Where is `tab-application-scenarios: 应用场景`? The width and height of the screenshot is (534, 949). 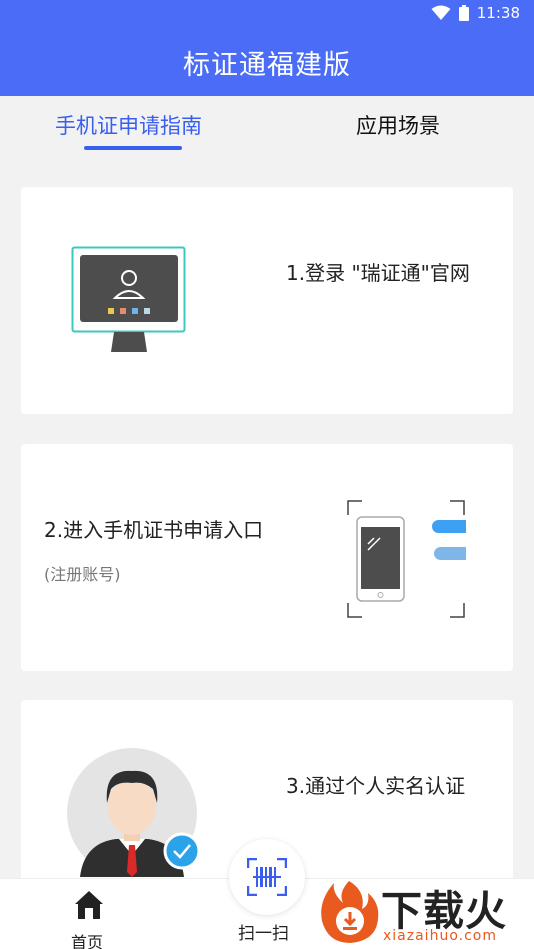 tab-application-scenarios: 应用场景 is located at coordinates (398, 125).